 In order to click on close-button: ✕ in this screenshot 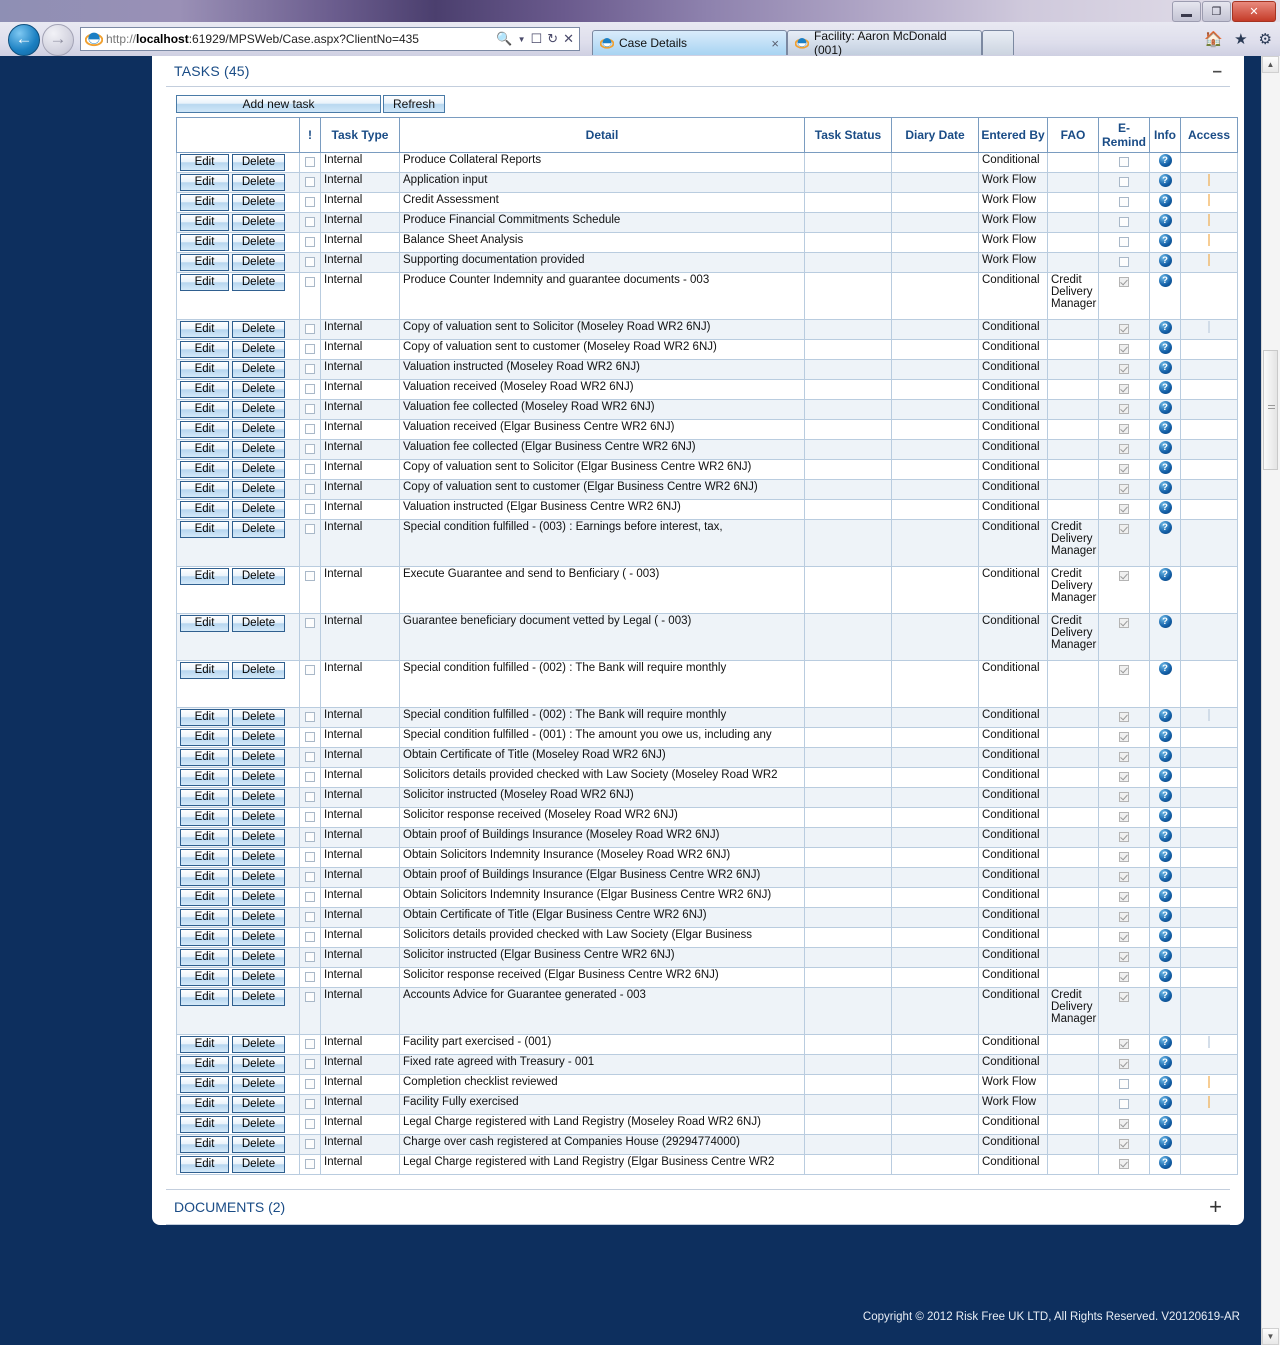, I will do `click(1254, 11)`.